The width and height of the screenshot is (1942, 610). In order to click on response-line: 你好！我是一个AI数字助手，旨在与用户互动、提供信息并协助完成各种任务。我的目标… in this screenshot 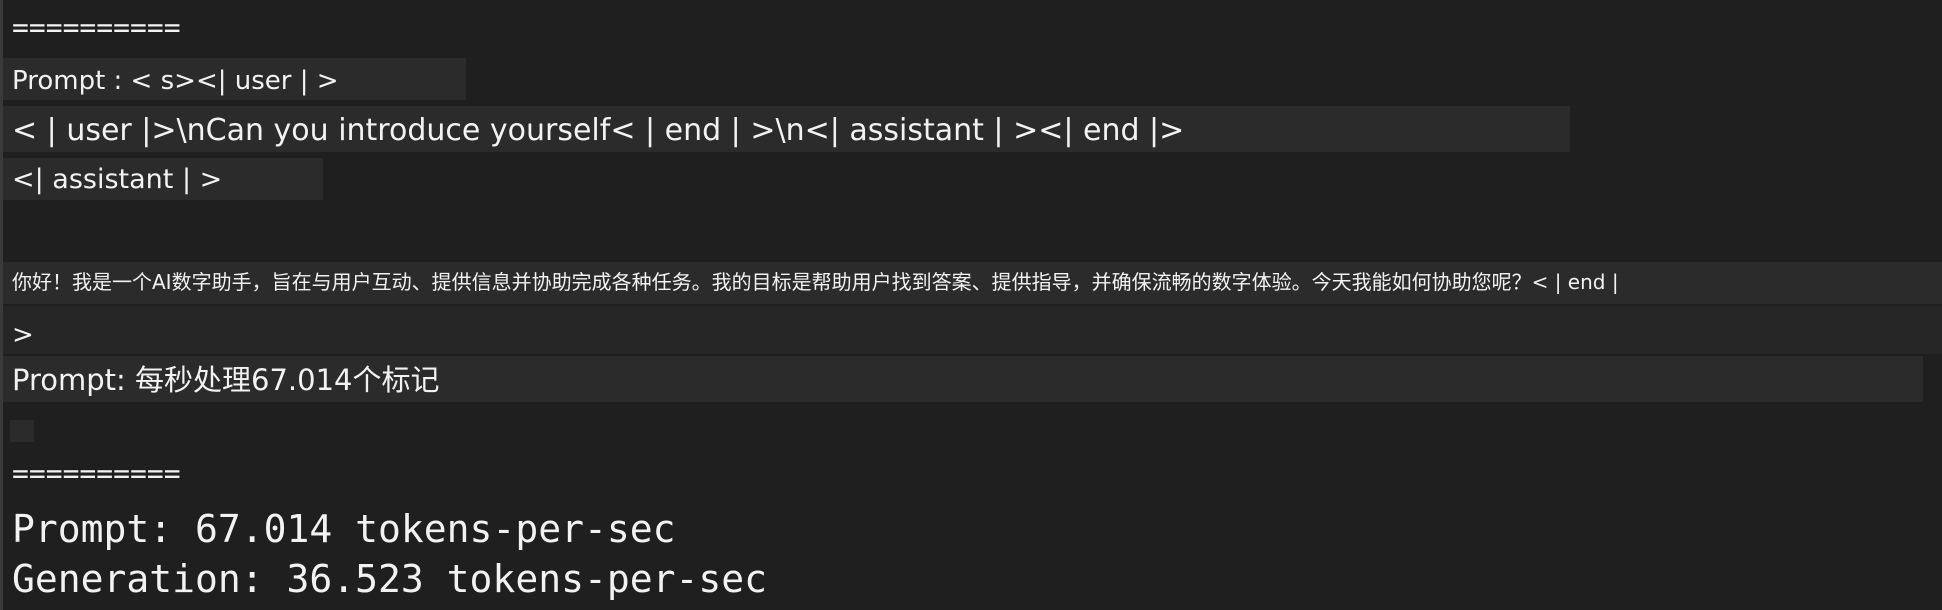, I will do `click(815, 282)`.